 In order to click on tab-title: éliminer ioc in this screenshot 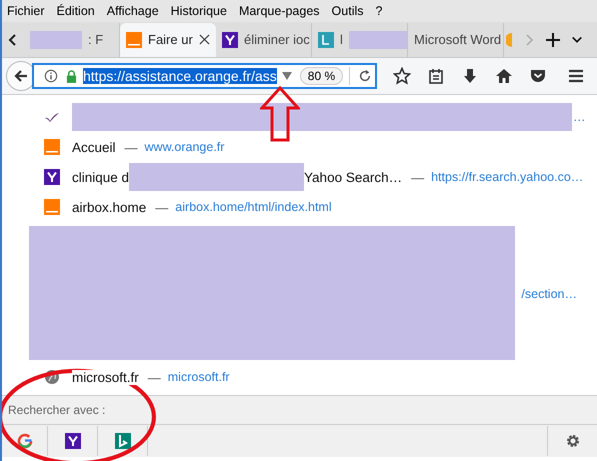, I will do `click(277, 39)`.